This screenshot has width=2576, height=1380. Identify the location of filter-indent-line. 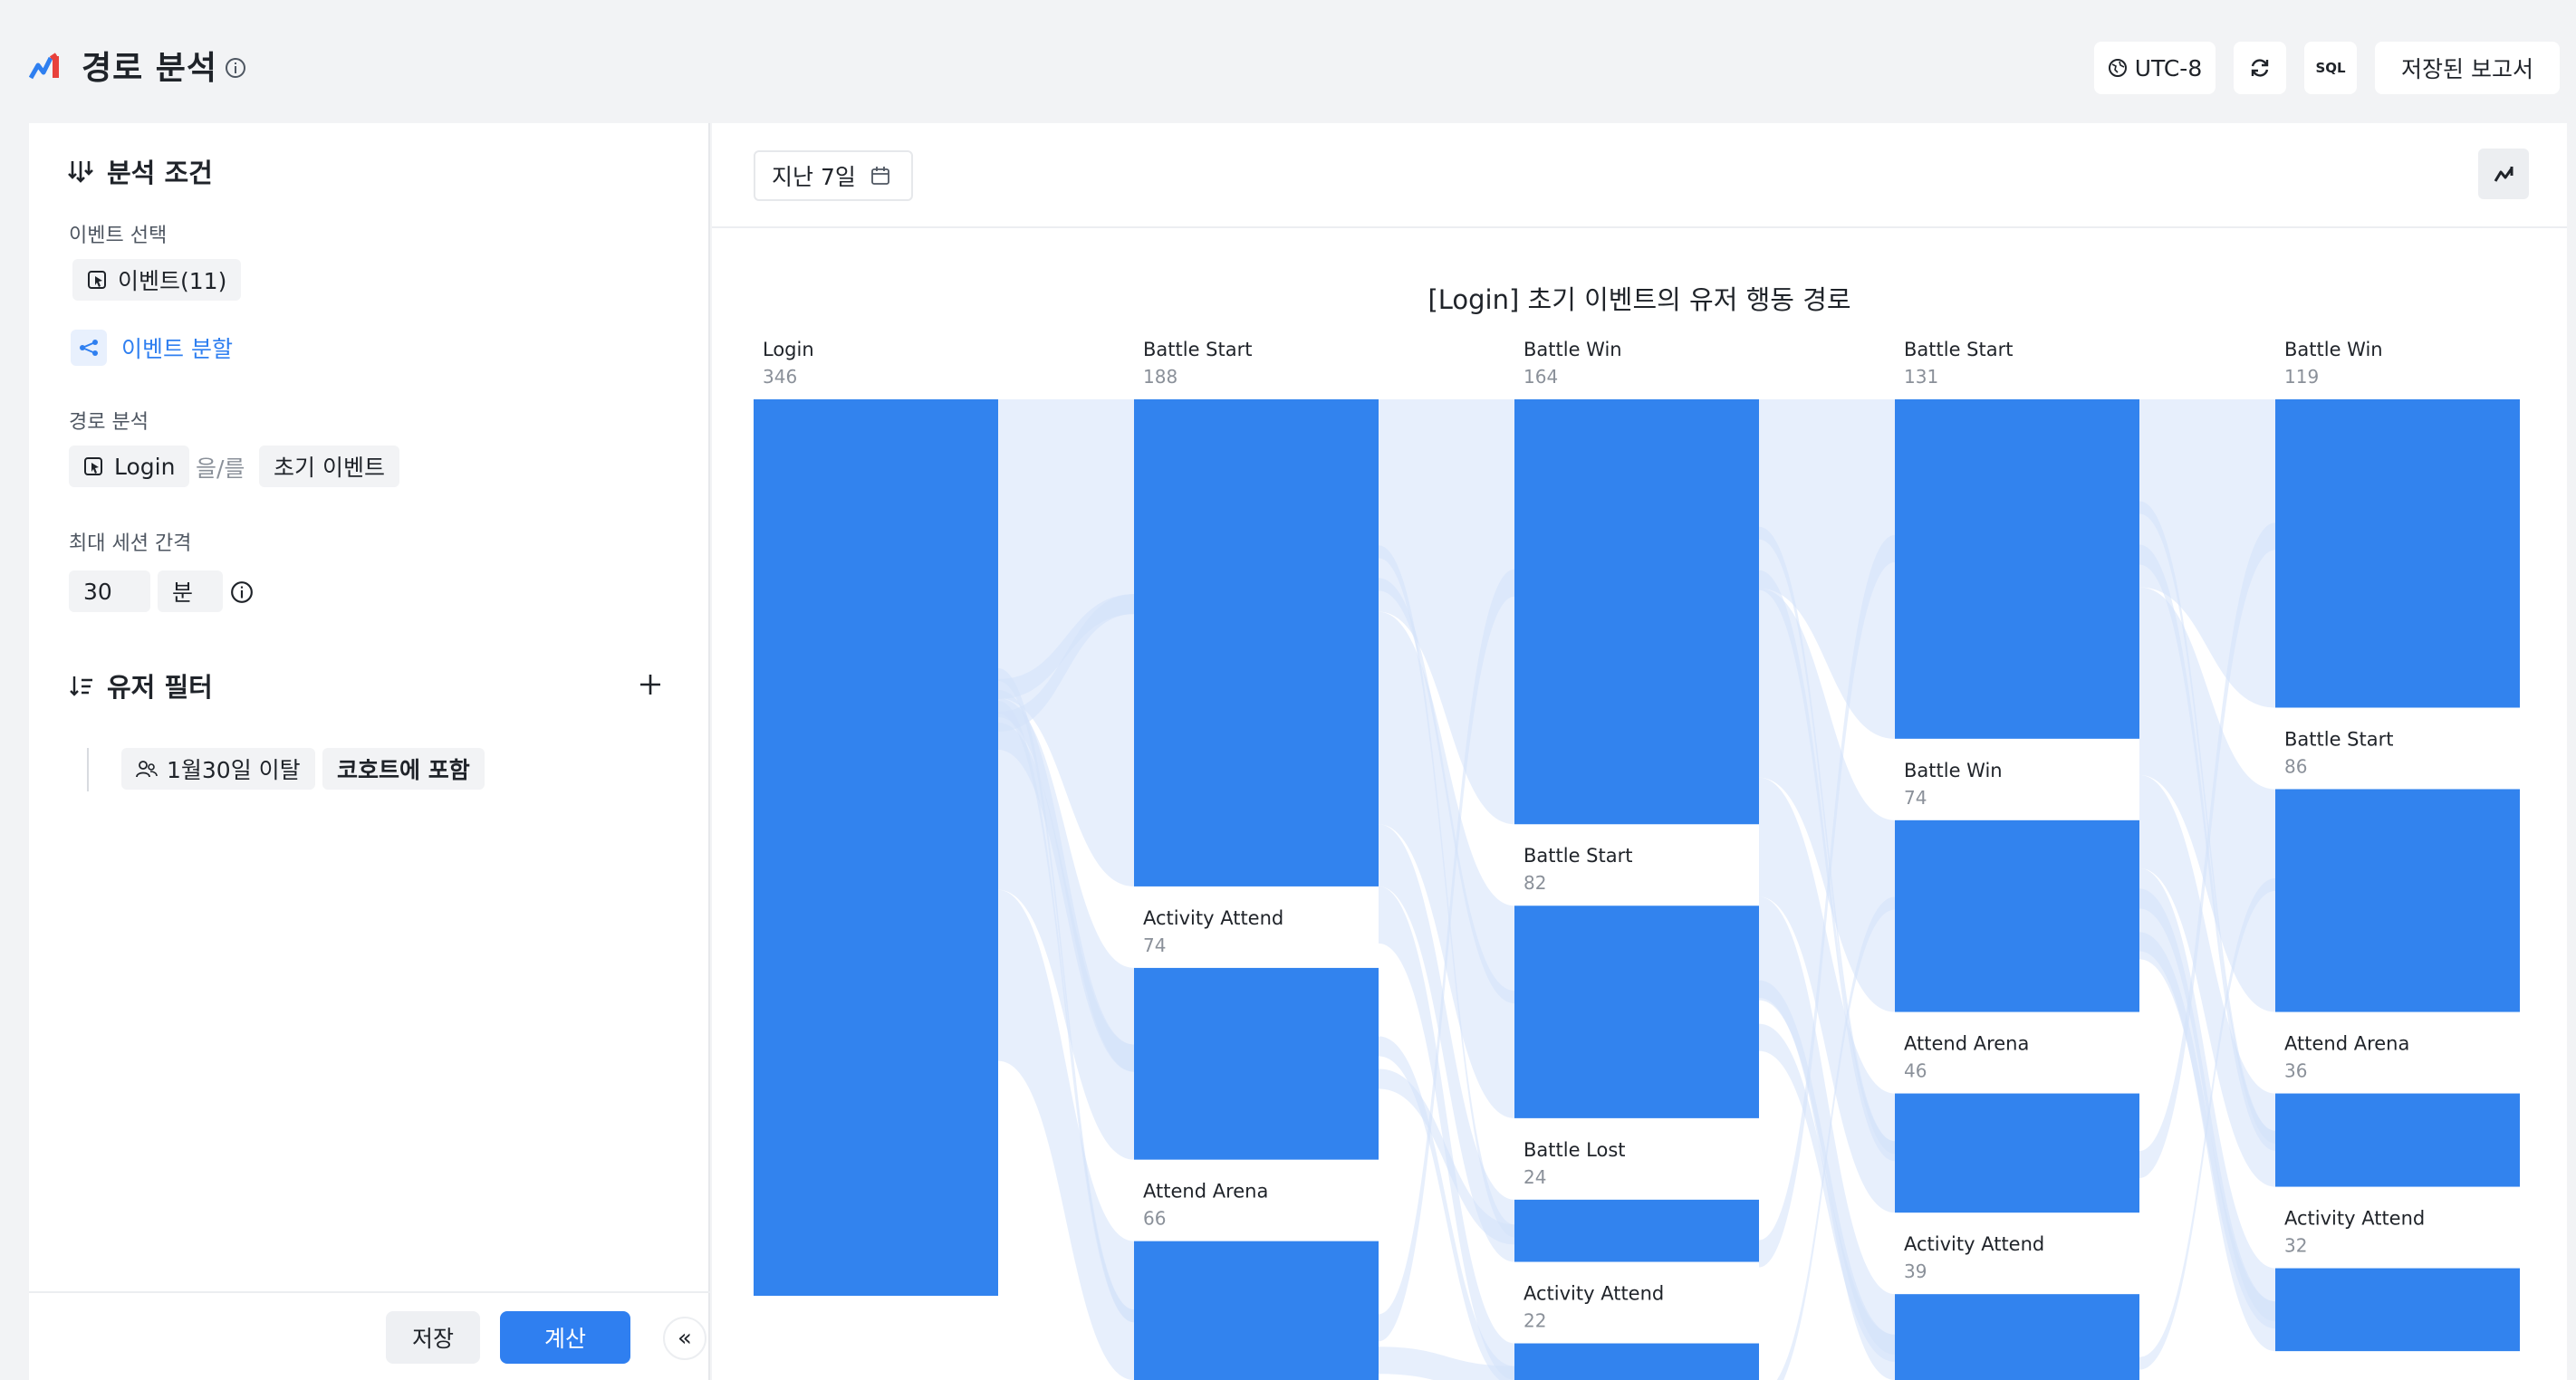
(88, 769).